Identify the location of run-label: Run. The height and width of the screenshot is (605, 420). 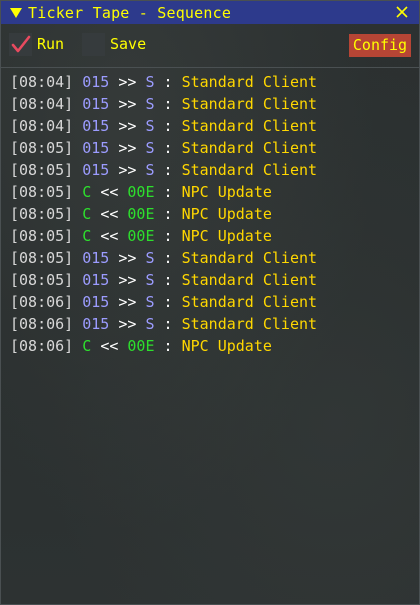
(50, 44).